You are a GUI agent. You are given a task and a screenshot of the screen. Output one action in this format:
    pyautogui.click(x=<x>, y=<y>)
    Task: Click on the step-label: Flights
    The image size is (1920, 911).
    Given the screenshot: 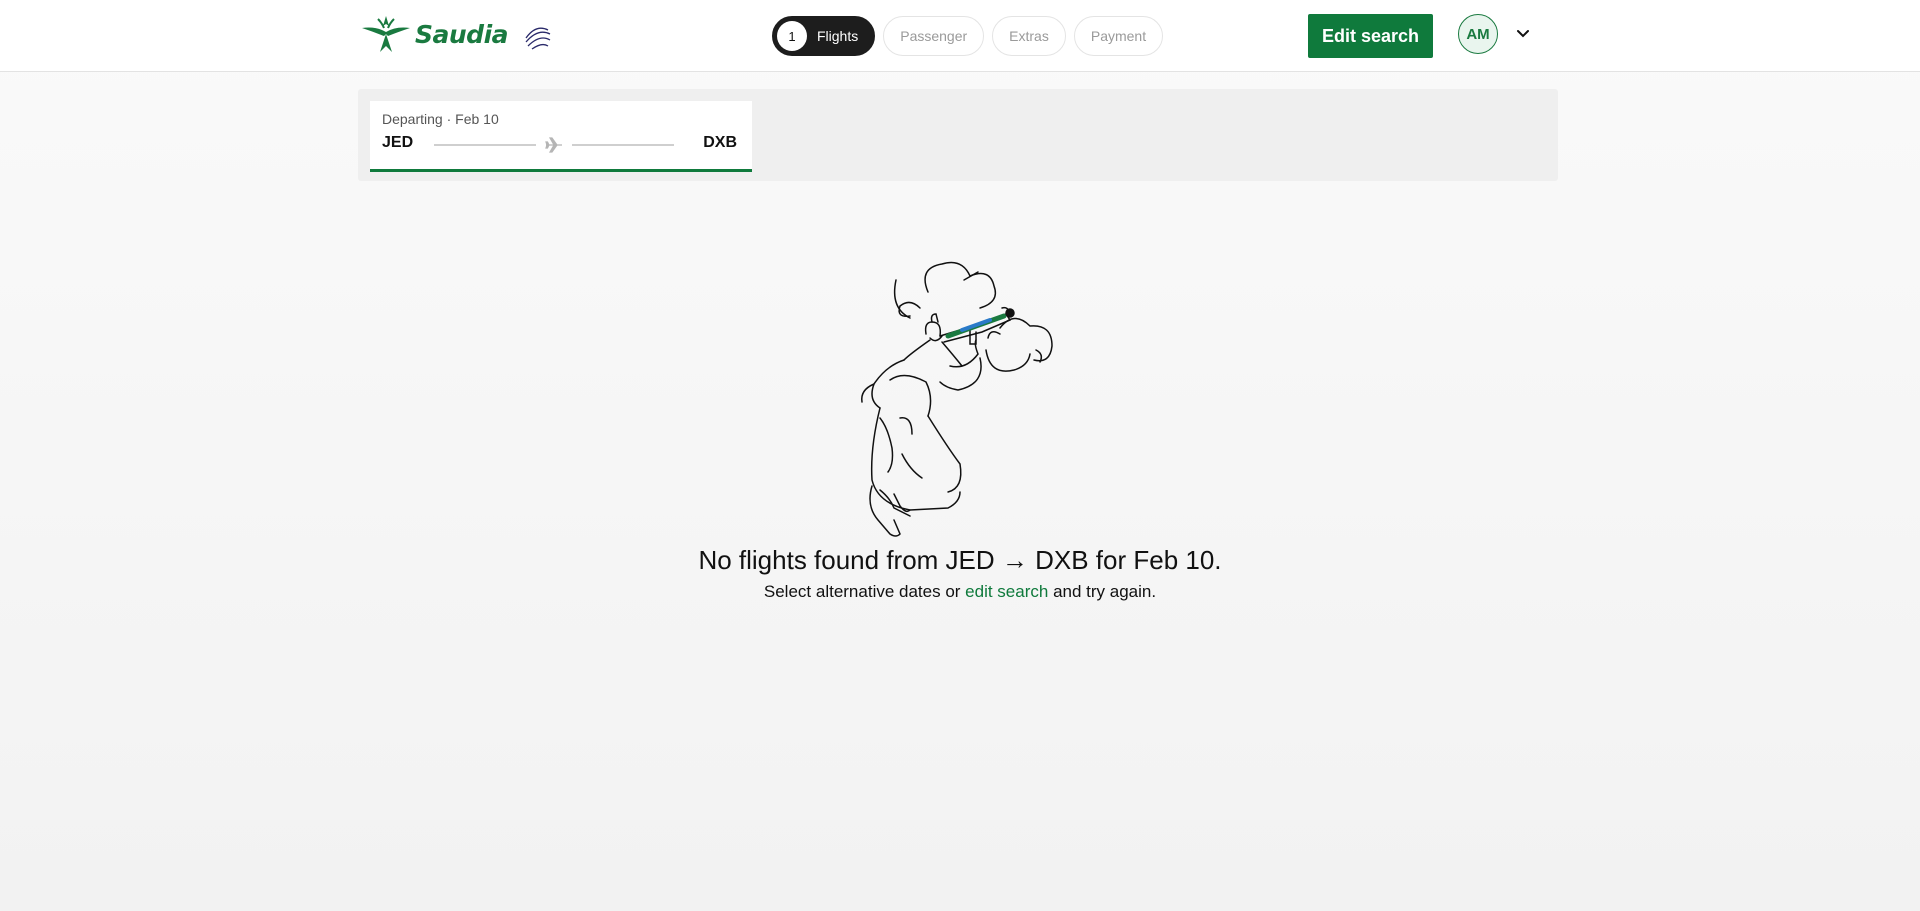 What is the action you would take?
    pyautogui.click(x=838, y=36)
    